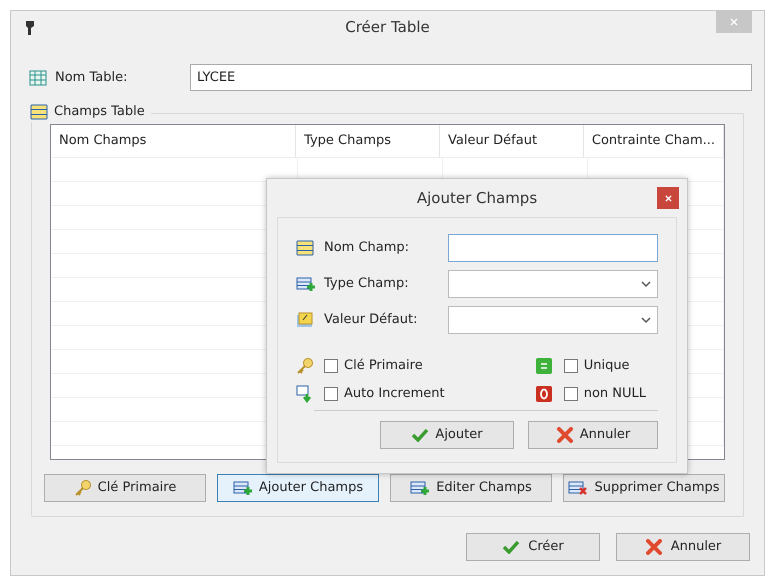  I want to click on unique-icon, so click(544, 366).